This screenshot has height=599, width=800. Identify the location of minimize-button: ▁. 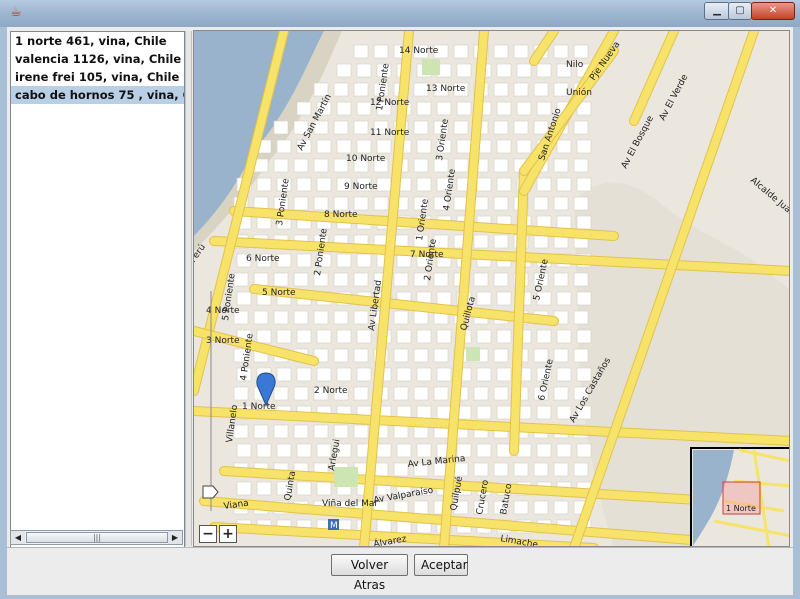
(717, 11).